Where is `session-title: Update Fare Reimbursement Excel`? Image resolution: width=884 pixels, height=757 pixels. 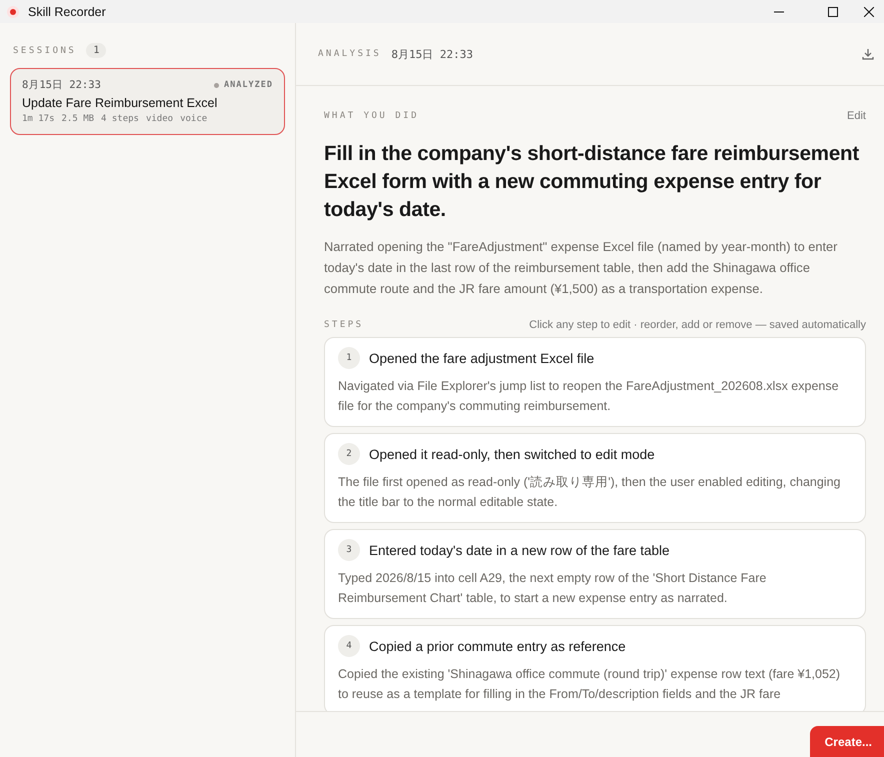
session-title: Update Fare Reimbursement Excel is located at coordinates (120, 103).